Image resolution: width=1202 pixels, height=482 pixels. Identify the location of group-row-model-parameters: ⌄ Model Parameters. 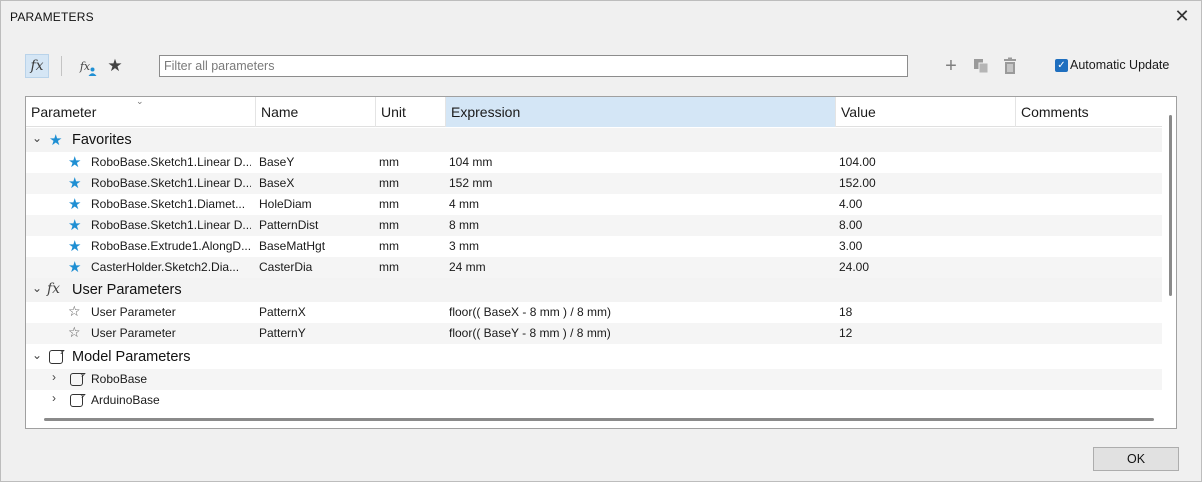
(594, 357).